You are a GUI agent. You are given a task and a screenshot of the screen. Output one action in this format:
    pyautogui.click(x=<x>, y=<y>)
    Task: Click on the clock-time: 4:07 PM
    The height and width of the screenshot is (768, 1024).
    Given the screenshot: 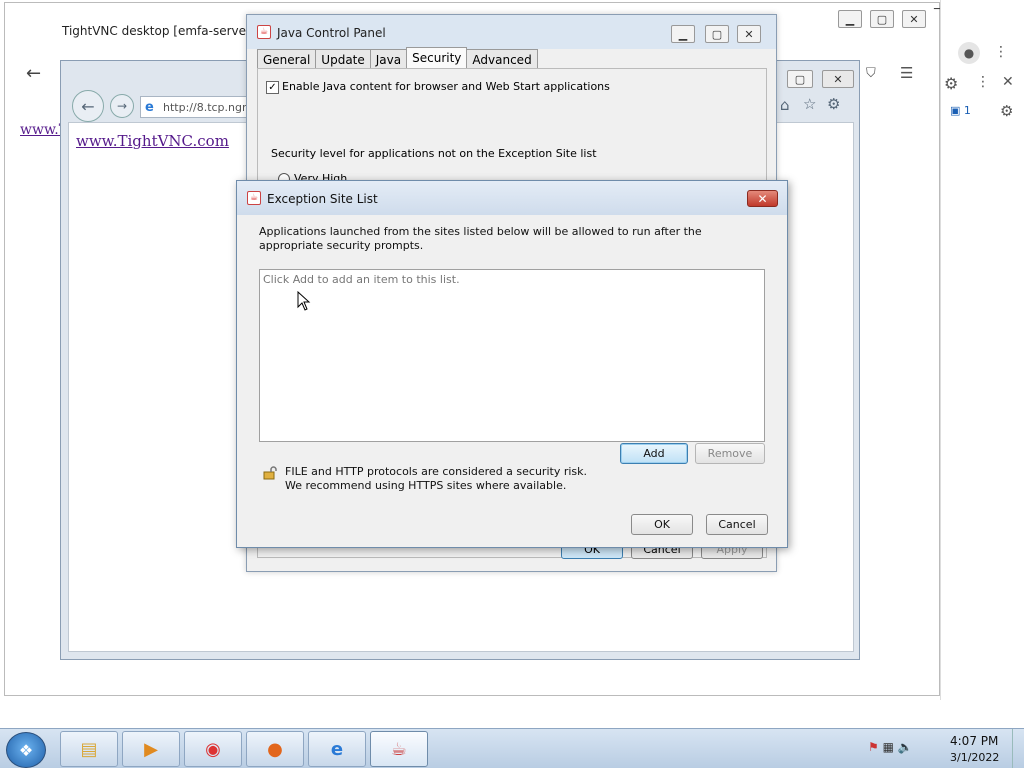 What is the action you would take?
    pyautogui.click(x=974, y=741)
    